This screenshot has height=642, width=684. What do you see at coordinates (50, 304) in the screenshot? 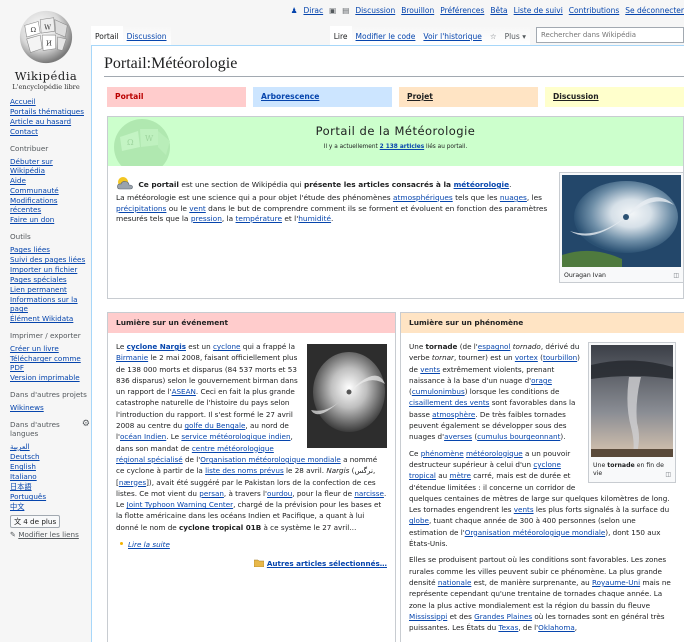
I see `sidebar-item-informations-sur-la-page: Informations sur la page` at bounding box center [50, 304].